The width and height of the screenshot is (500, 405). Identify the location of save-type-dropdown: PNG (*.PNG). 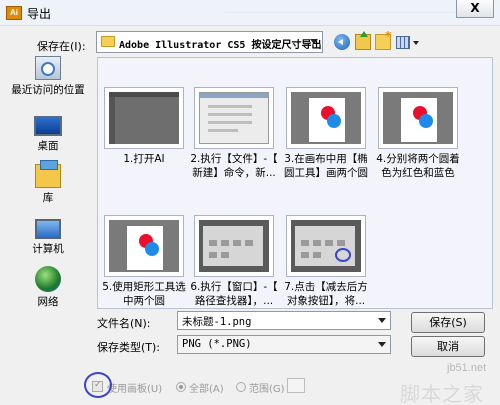
(284, 344).